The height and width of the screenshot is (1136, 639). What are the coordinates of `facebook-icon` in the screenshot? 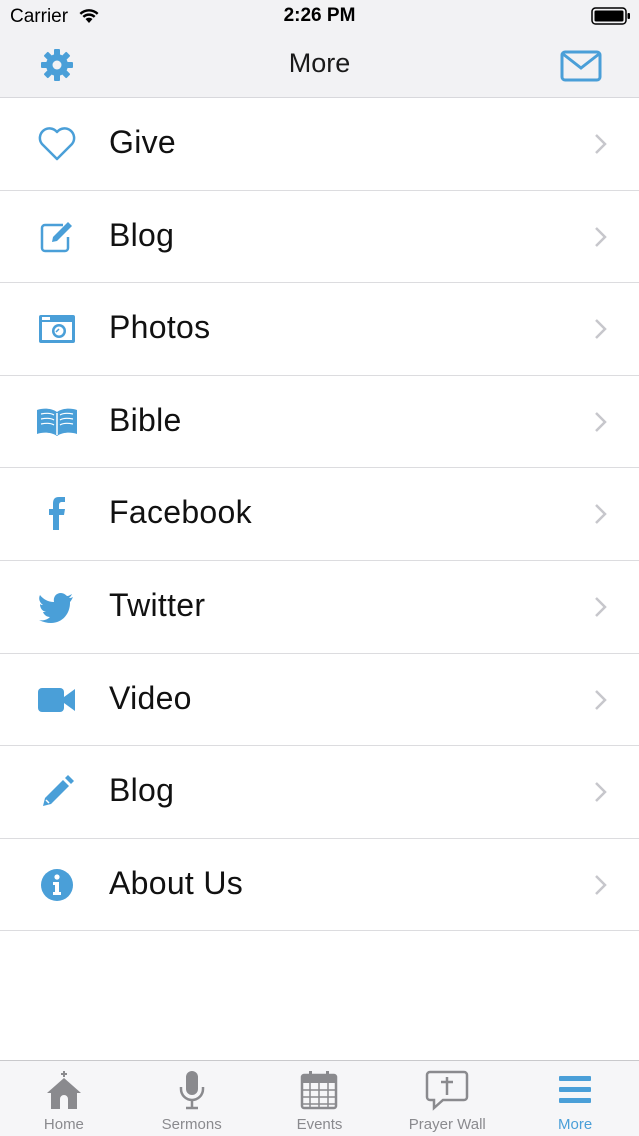 It's located at (57, 514).